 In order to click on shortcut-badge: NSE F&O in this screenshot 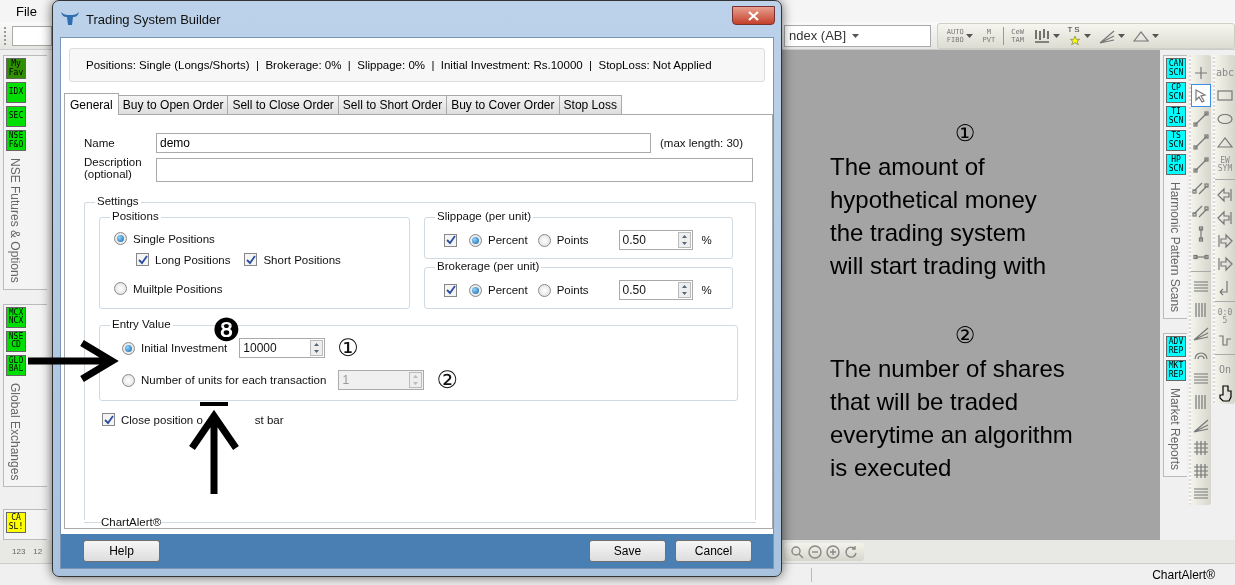, I will do `click(16, 140)`.